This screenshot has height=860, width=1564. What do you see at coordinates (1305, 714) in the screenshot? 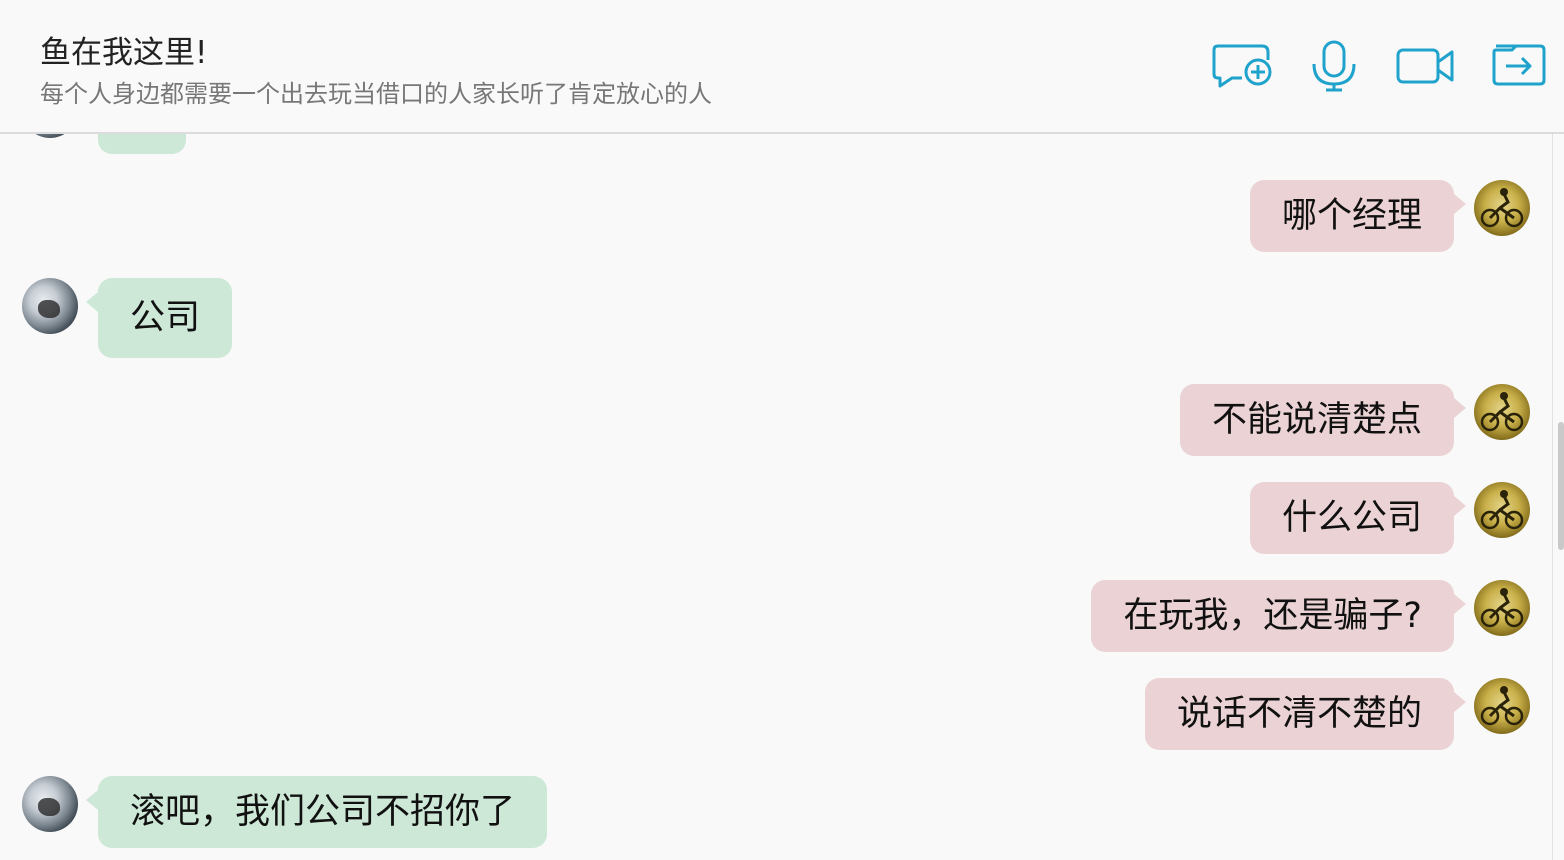
I see `message-bubble-right: 说话不清不楚的` at bounding box center [1305, 714].